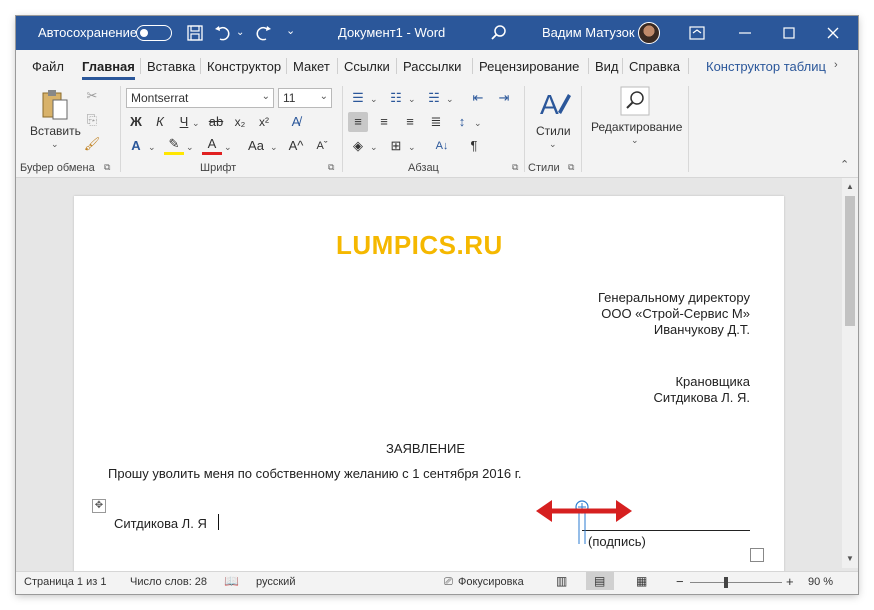  Describe the element at coordinates (636, 127) in the screenshot. I see `editing-label: Редактирование` at that location.